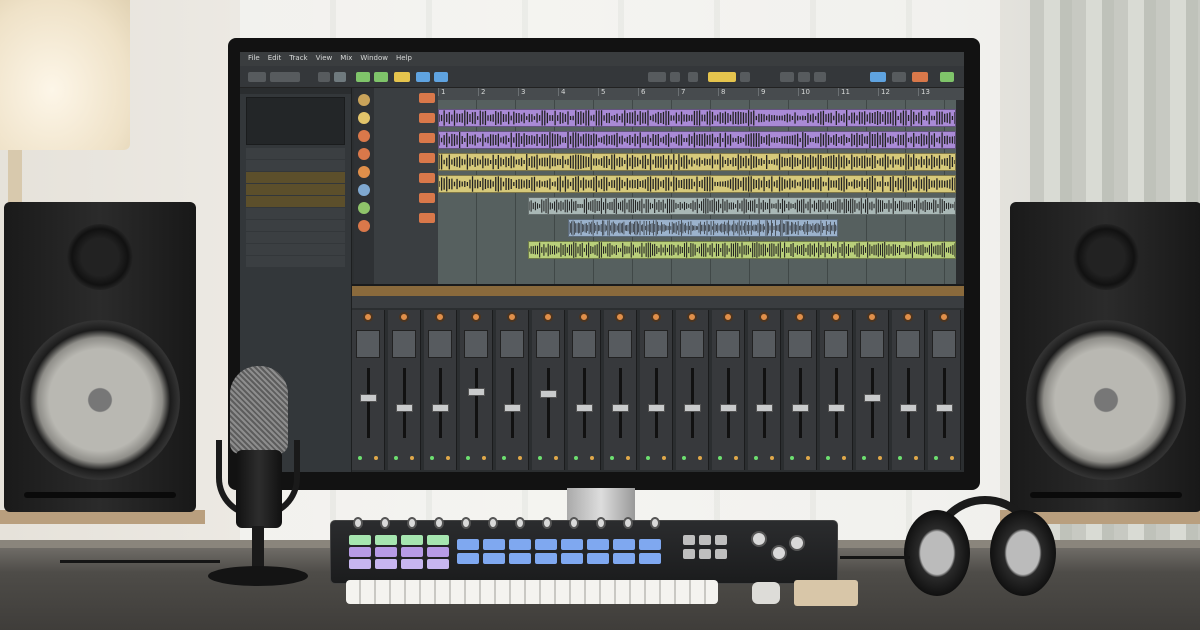  What do you see at coordinates (346, 58) in the screenshot?
I see `menu-item-mix: Mix` at bounding box center [346, 58].